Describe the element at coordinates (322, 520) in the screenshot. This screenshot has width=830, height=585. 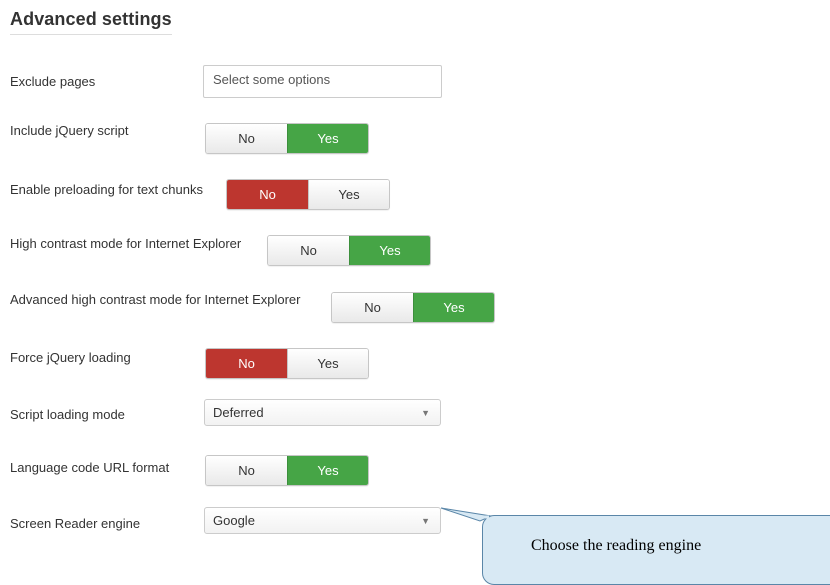
I see `screen-reader-engine-select: Google ▼` at that location.